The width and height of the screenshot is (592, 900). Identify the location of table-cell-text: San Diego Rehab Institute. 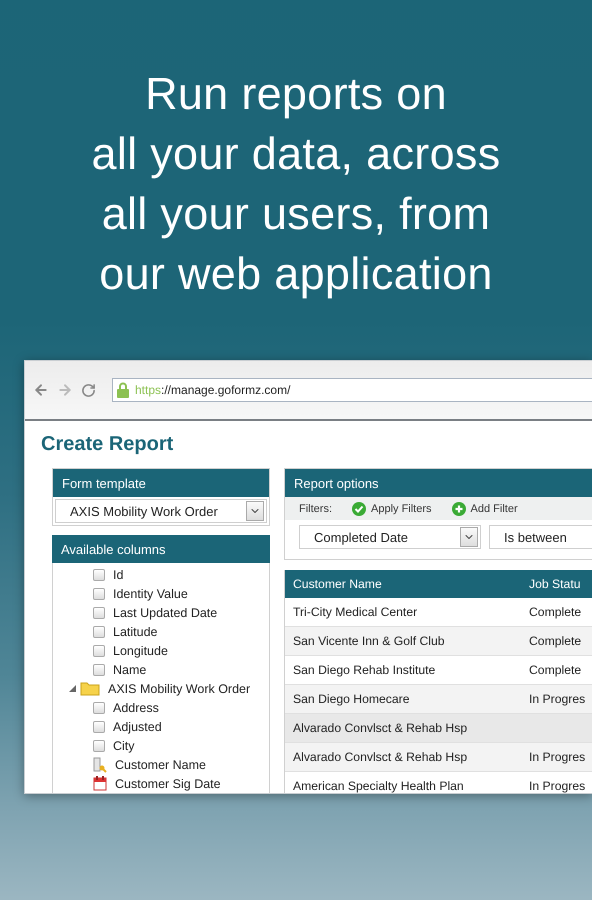
(364, 670).